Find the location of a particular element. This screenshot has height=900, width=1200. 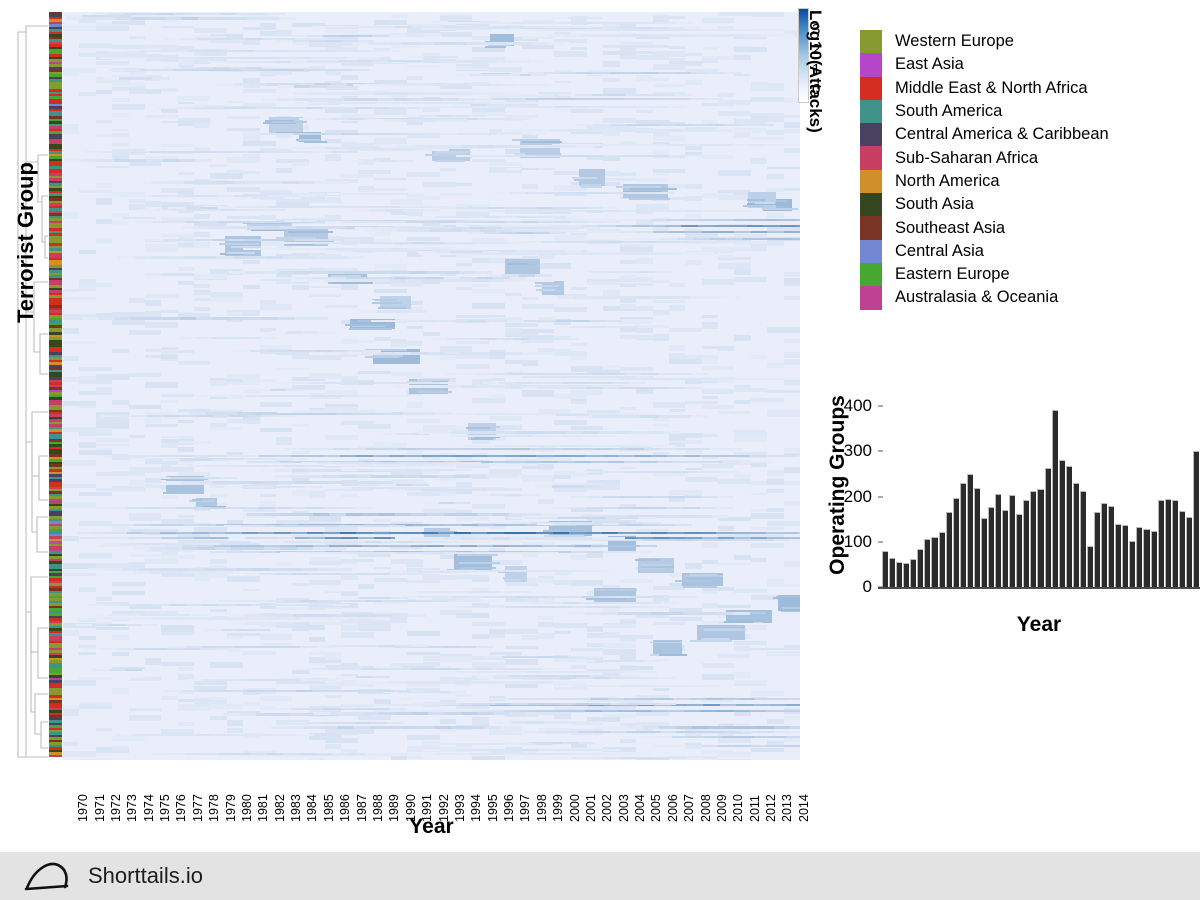

barchart-bar is located at coordinates (1082, 539).